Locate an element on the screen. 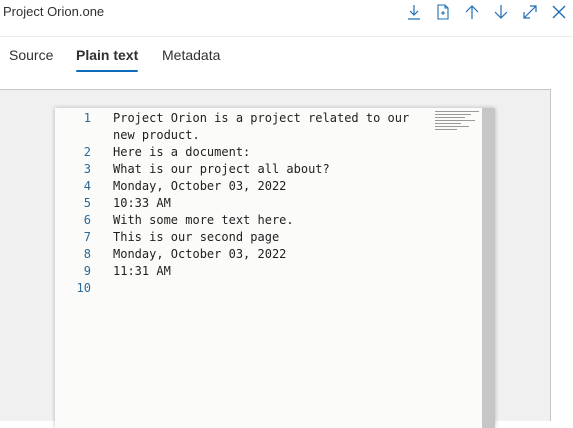 The width and height of the screenshot is (573, 428). close-icon is located at coordinates (559, 12).